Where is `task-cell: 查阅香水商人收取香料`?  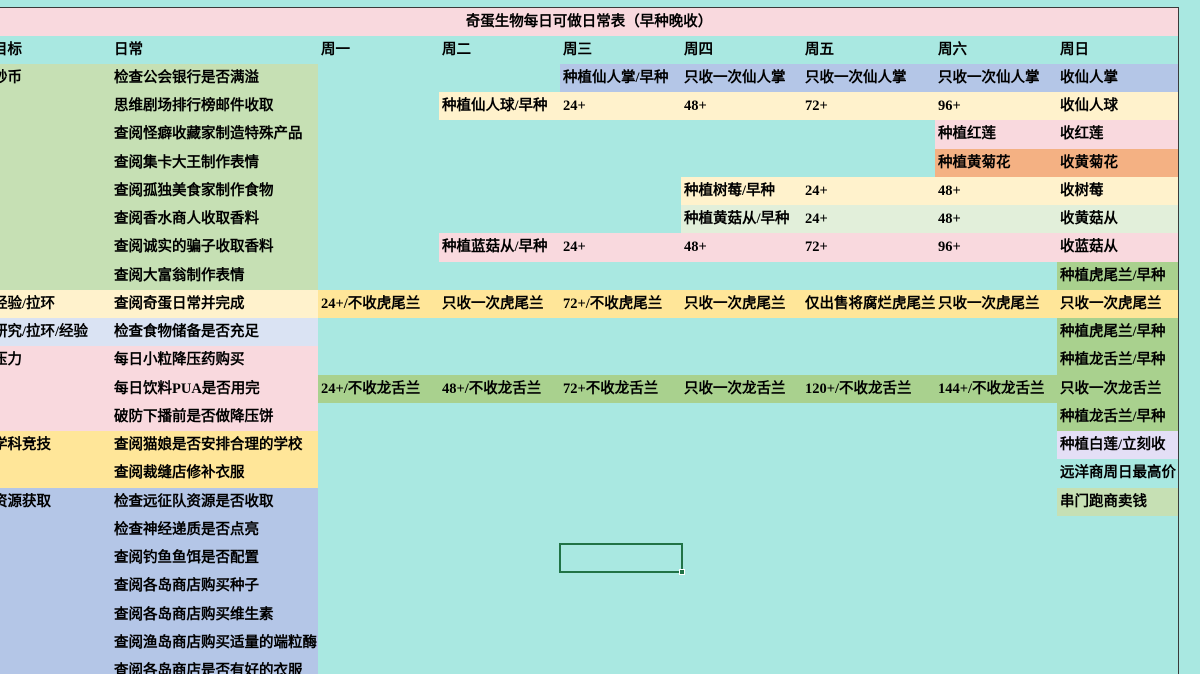
task-cell: 查阅香水商人收取香料 is located at coordinates (214, 219).